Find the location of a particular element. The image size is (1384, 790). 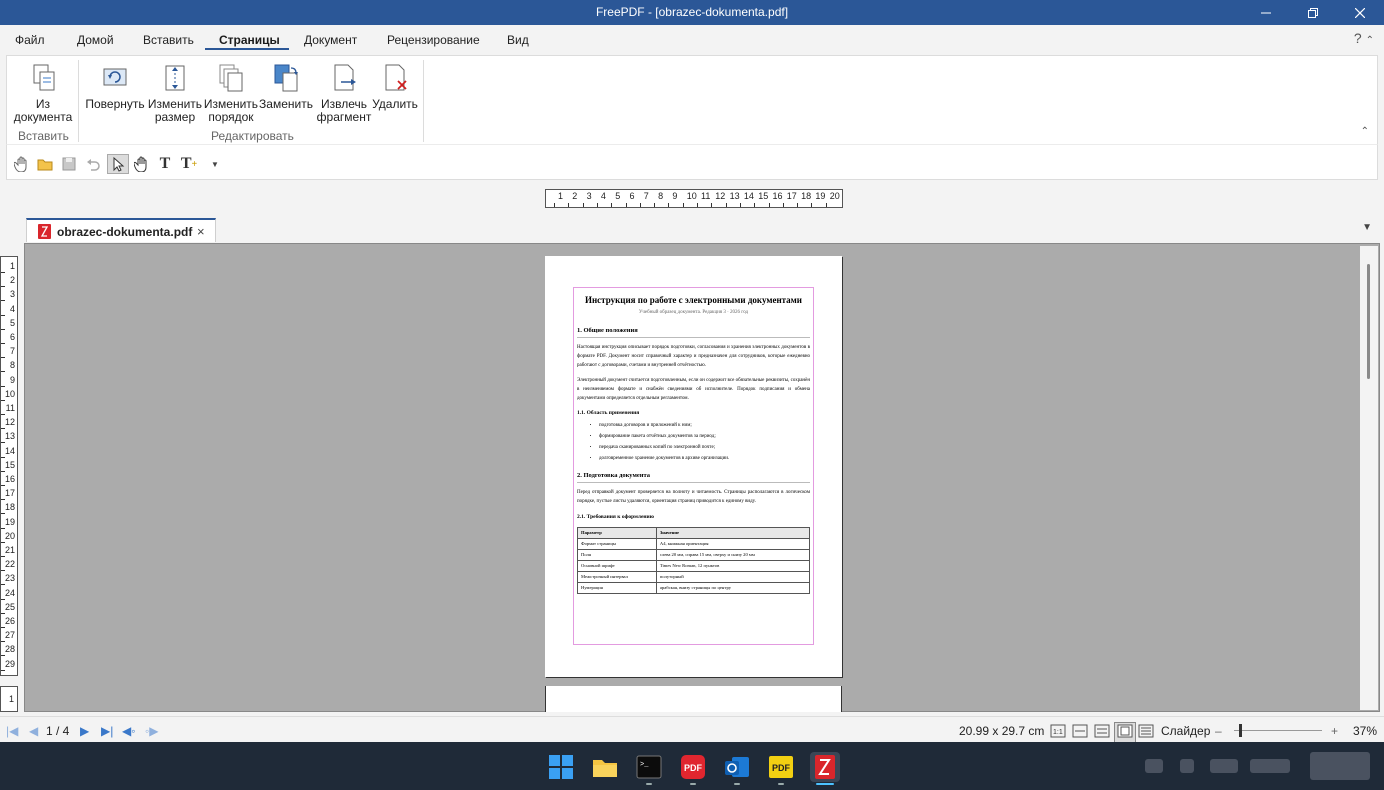

next-page-icon: ▶ is located at coordinates (84, 731).